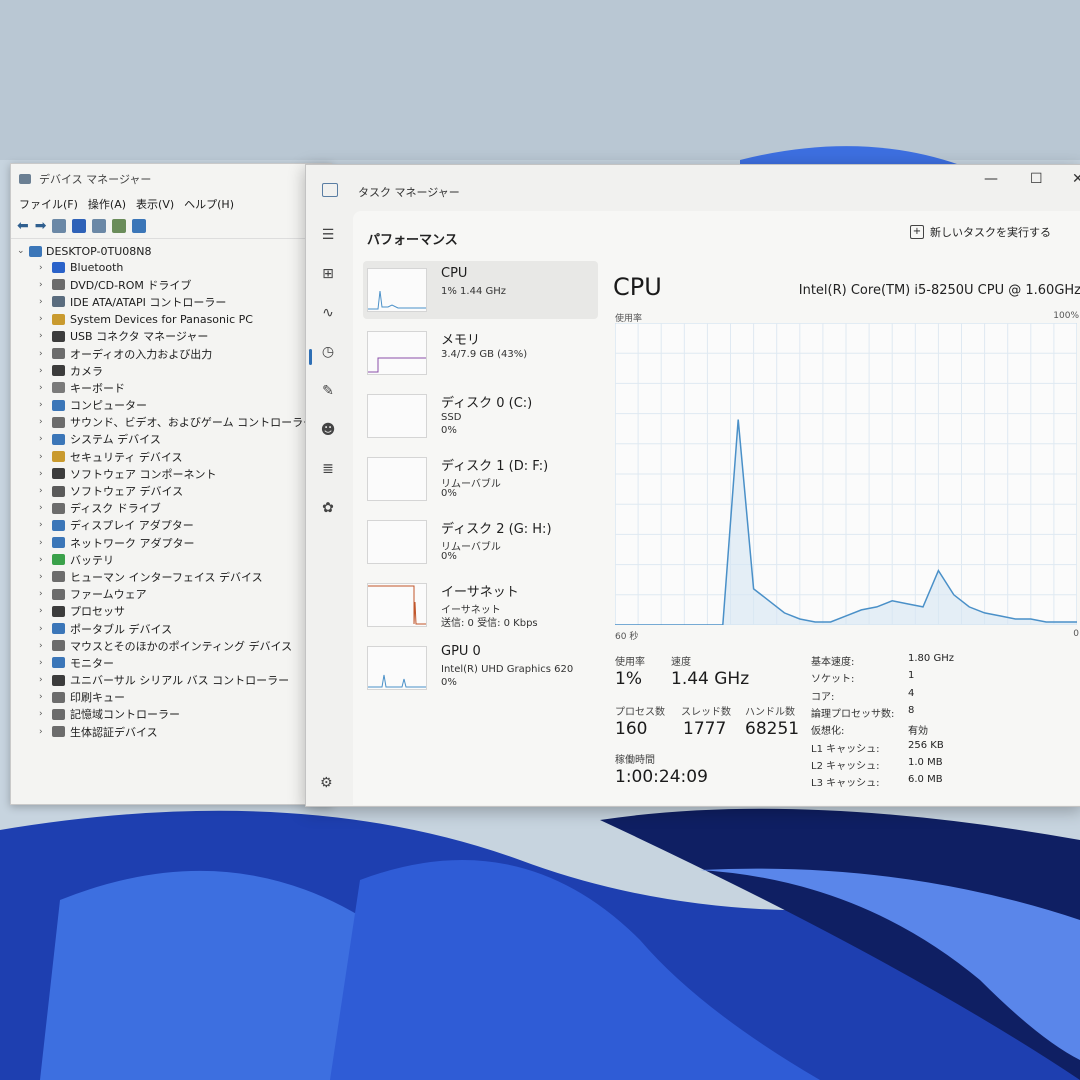  What do you see at coordinates (174, 370) in the screenshot?
I see `device-category-item: › カメラ` at bounding box center [174, 370].